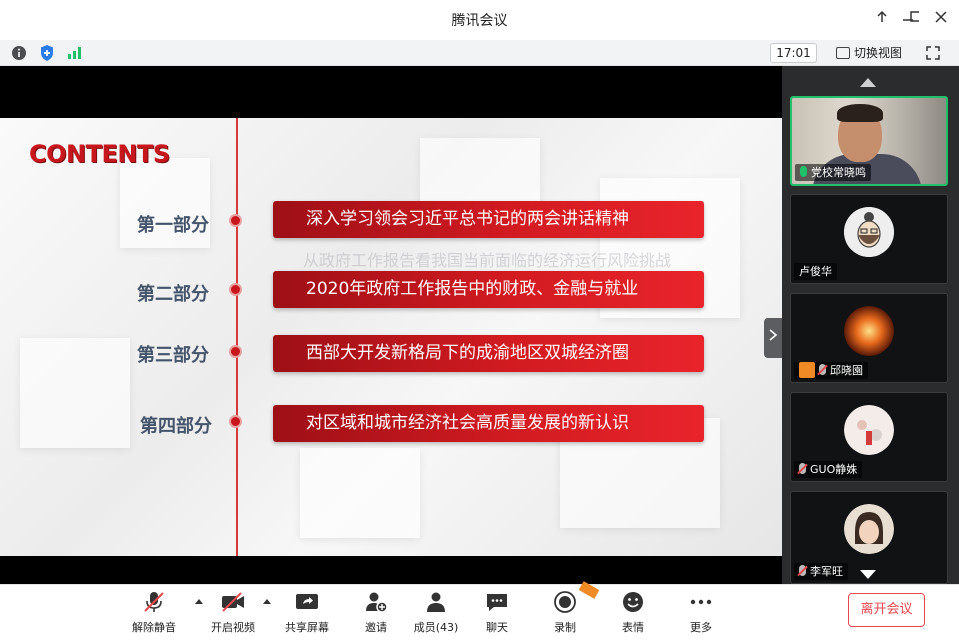 This screenshot has width=959, height=640. I want to click on start-video-label: 开启视频, so click(233, 627).